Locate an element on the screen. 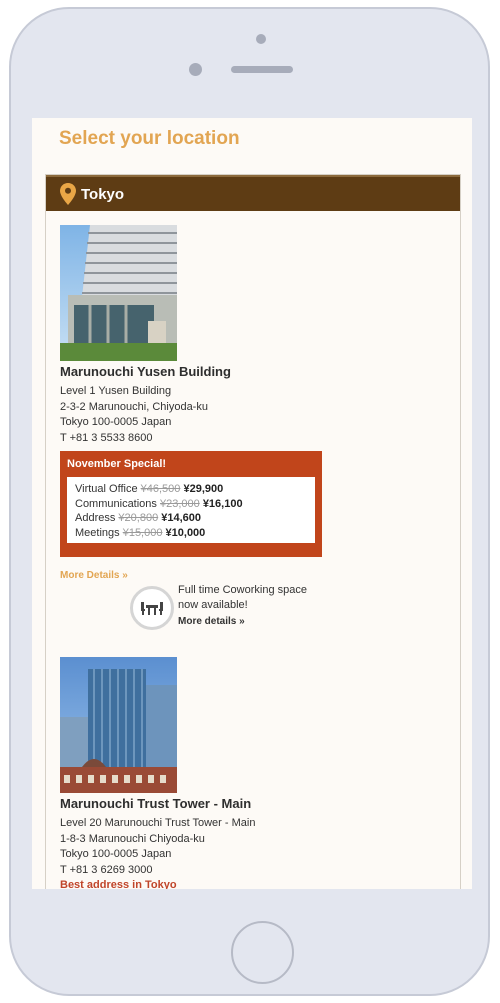 The image size is (500, 1003). phone-number: T +81 3 6269 3000 is located at coordinates (157, 871).